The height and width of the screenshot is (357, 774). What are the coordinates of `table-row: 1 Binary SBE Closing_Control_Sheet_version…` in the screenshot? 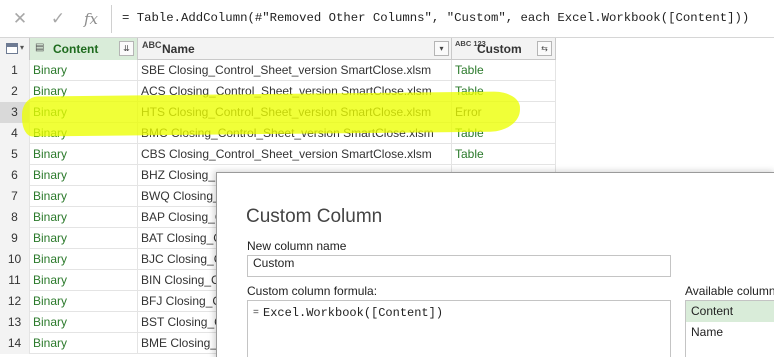 It's located at (278, 70).